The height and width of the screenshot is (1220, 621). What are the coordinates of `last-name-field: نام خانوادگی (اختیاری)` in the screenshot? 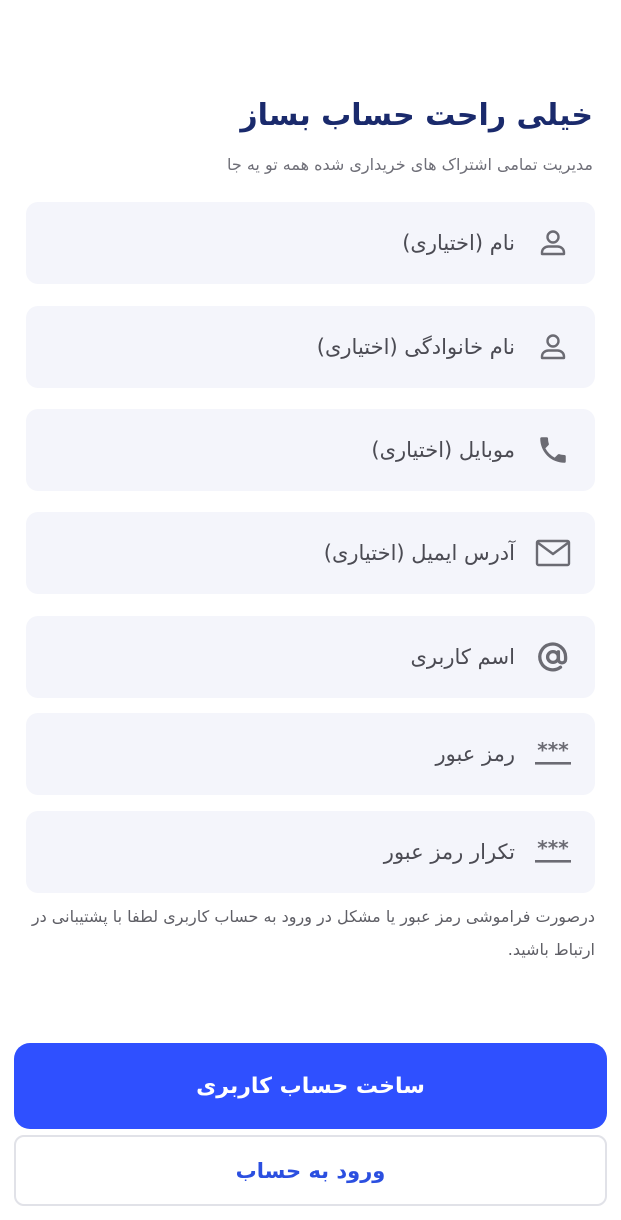 It's located at (310, 347).